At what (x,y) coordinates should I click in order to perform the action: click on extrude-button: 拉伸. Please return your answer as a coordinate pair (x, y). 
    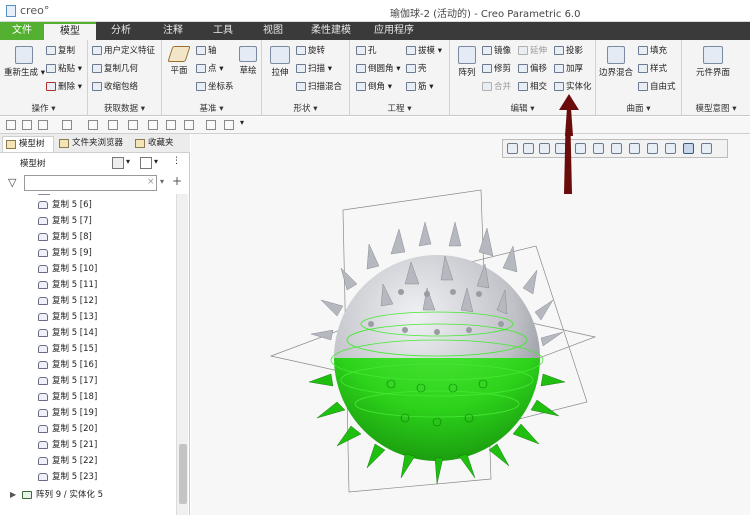
    Looking at the image, I should click on (280, 62).